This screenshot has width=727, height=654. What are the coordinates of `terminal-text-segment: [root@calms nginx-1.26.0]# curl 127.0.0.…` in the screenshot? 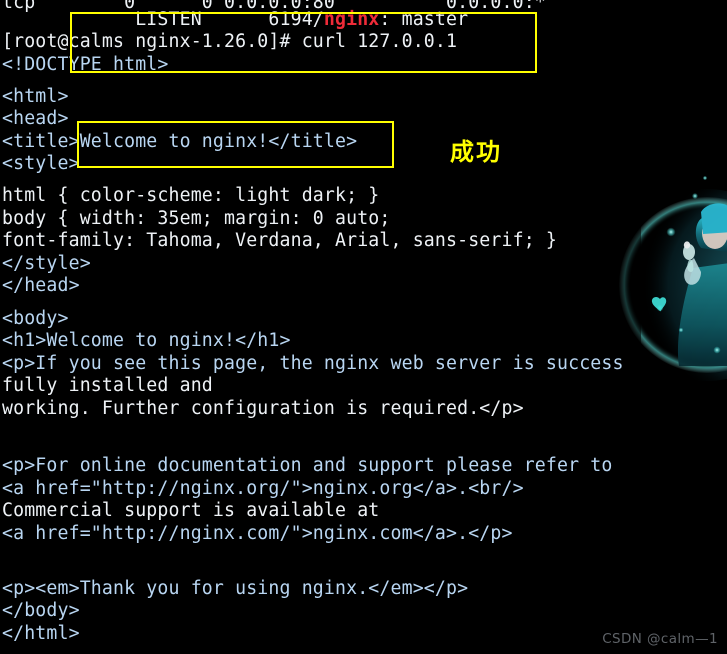 It's located at (230, 41).